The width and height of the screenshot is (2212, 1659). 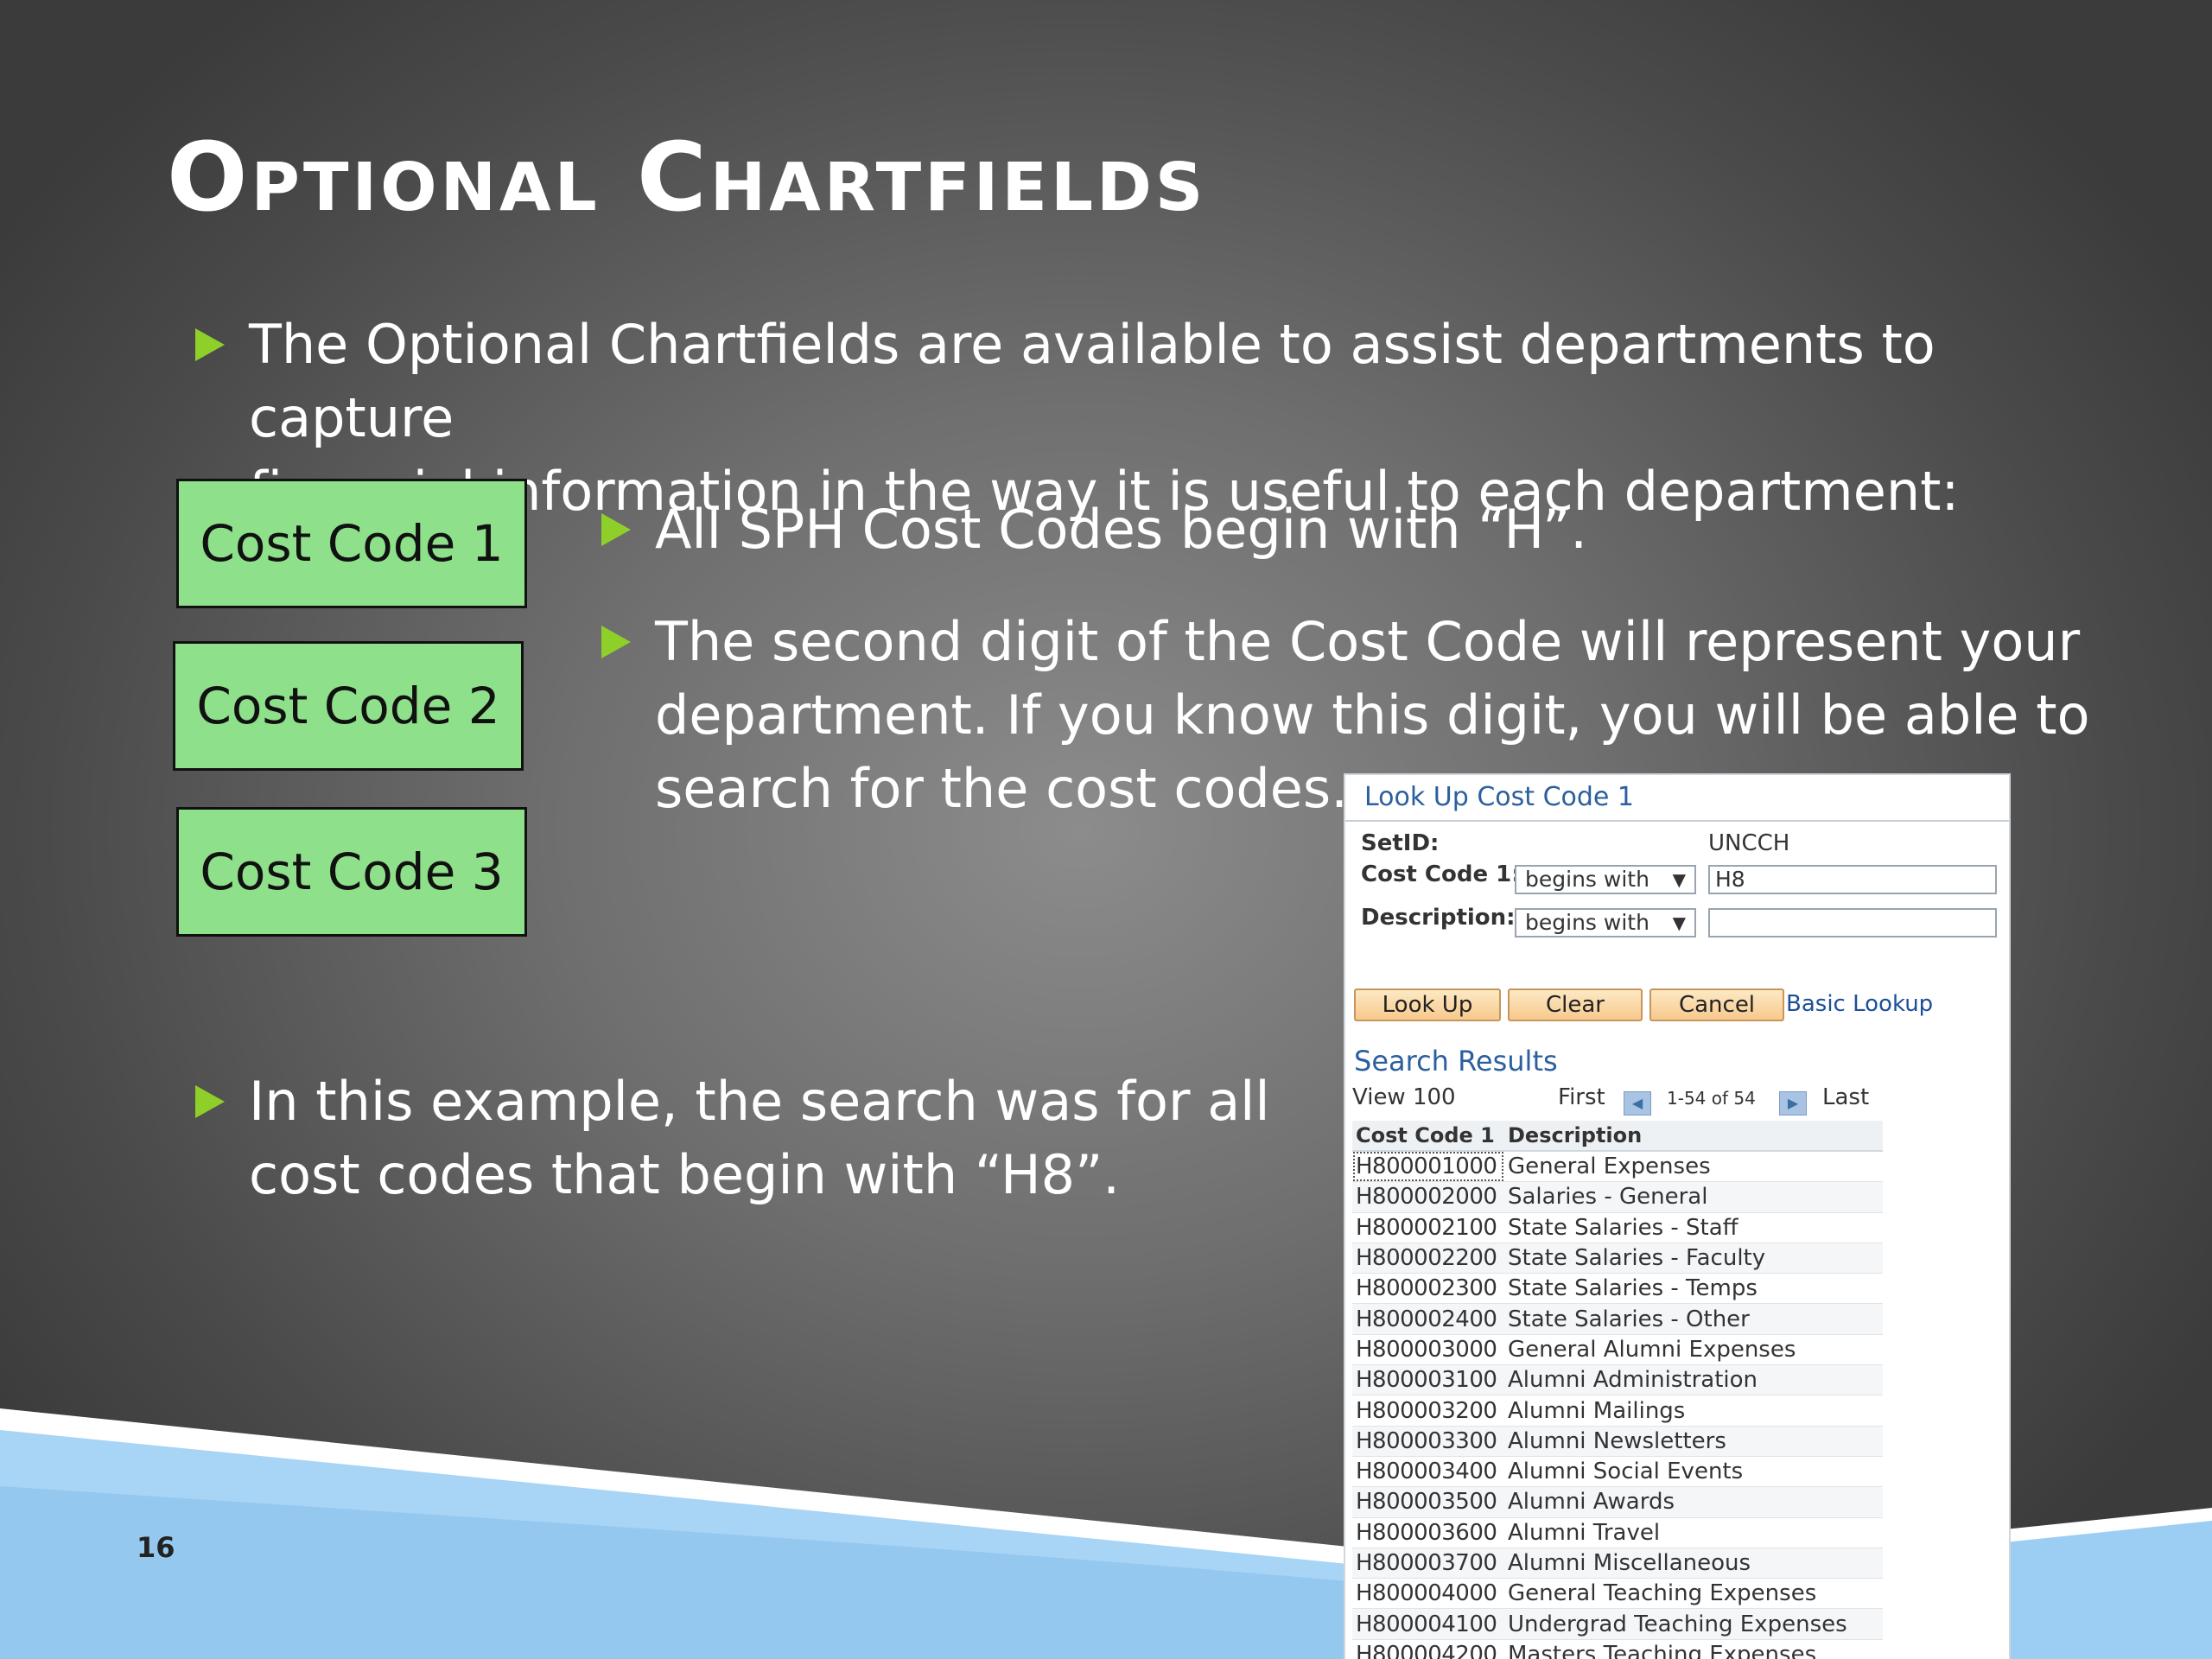 I want to click on setid-label: SetID:, so click(x=1400, y=843).